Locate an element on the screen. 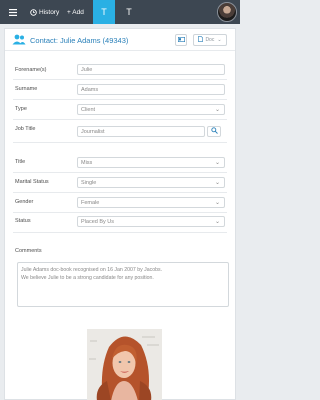 The width and height of the screenshot is (320, 400). marital-status-select: Single ⌄ is located at coordinates (151, 182).